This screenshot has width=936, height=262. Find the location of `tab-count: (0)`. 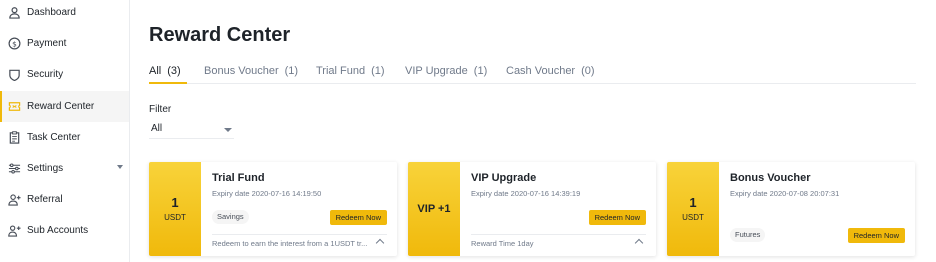

tab-count: (0) is located at coordinates (588, 71).